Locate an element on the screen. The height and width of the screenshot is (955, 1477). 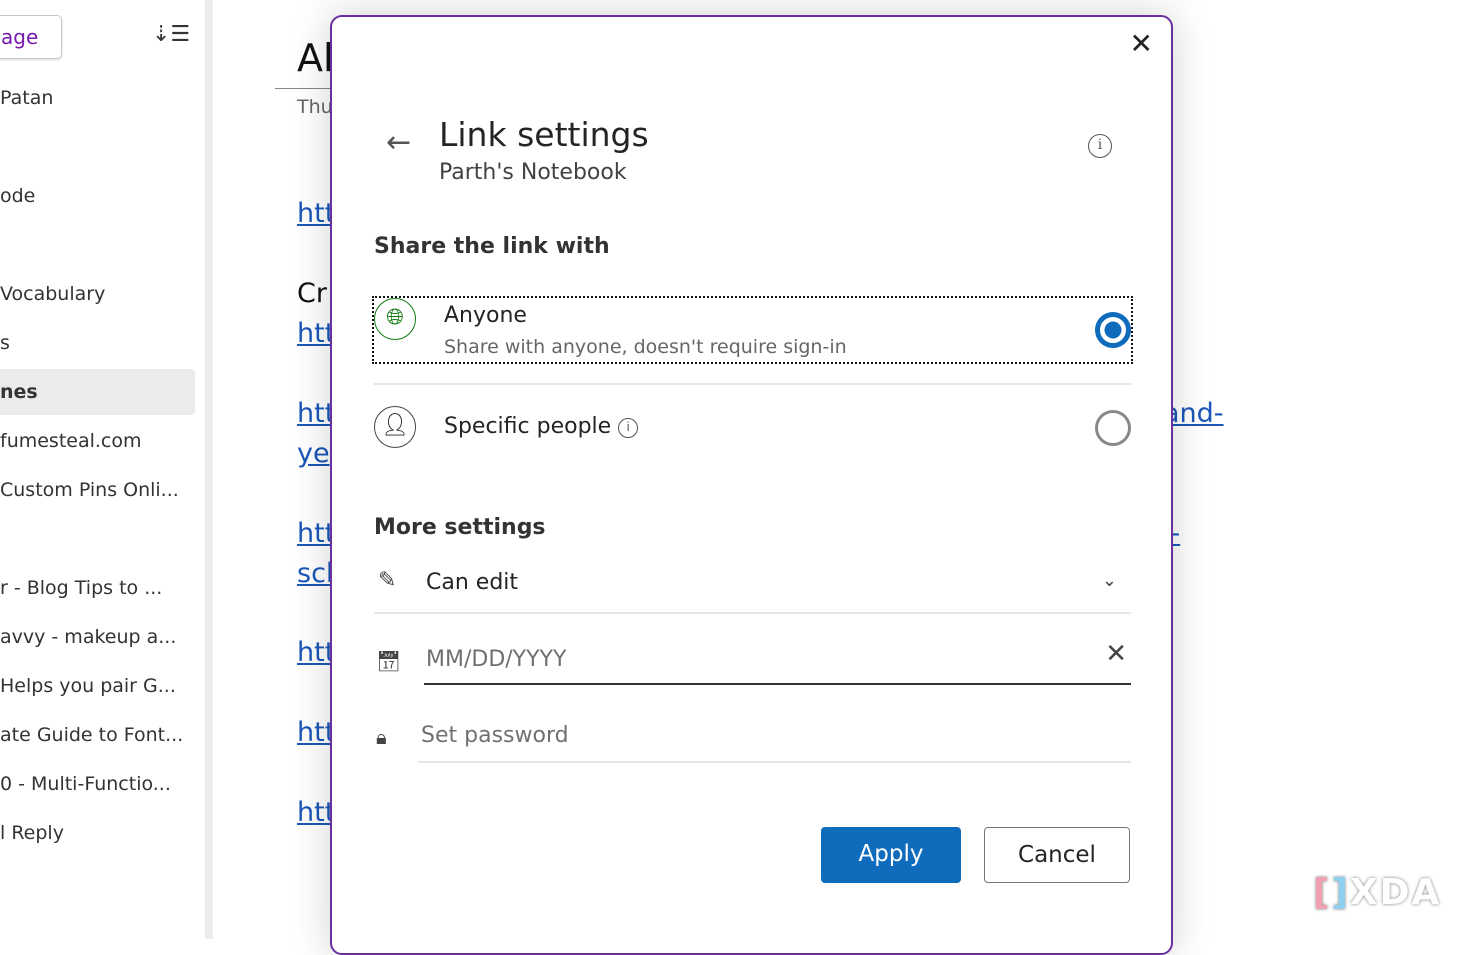
option-label: Anyone is located at coordinates (485, 315).